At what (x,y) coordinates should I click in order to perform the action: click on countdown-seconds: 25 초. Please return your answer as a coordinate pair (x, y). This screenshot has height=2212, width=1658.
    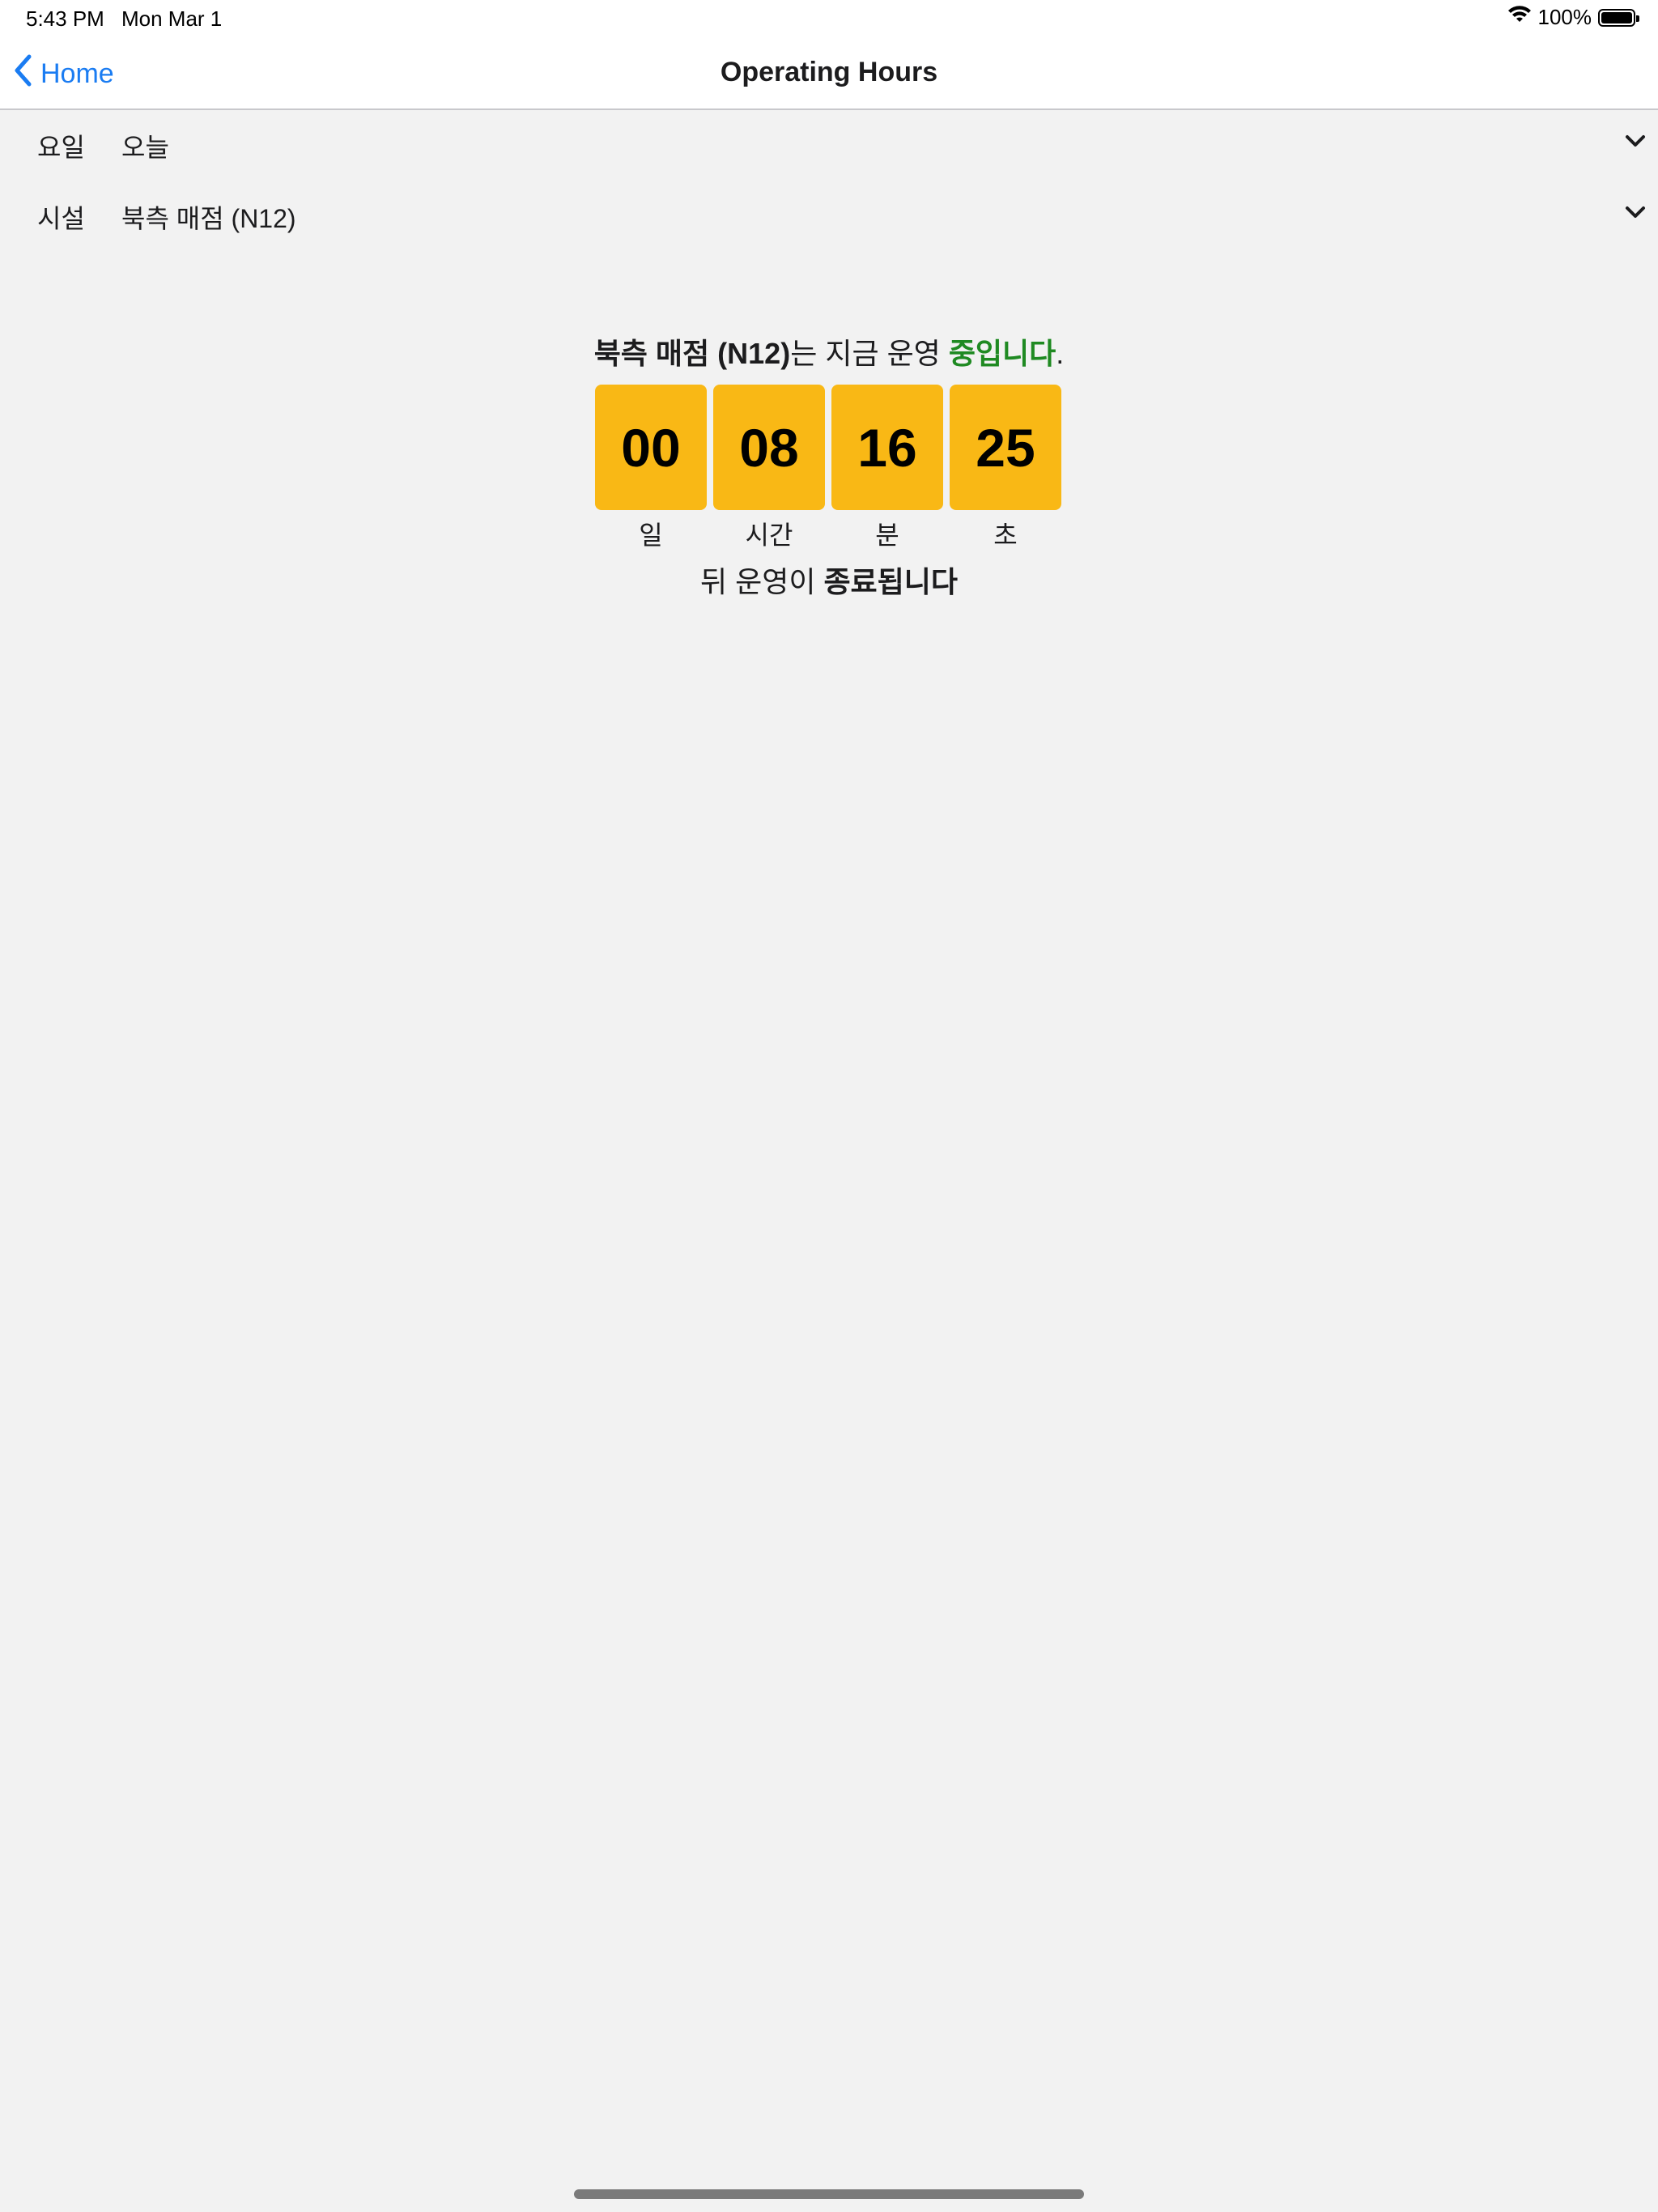
    Looking at the image, I should click on (1005, 468).